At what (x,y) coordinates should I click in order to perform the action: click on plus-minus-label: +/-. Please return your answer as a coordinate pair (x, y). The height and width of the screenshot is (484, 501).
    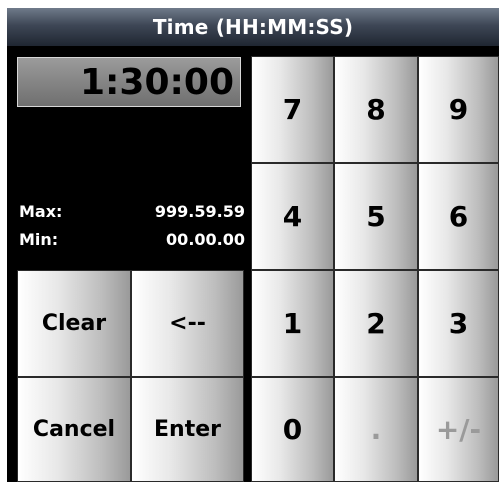
    Looking at the image, I should click on (458, 429).